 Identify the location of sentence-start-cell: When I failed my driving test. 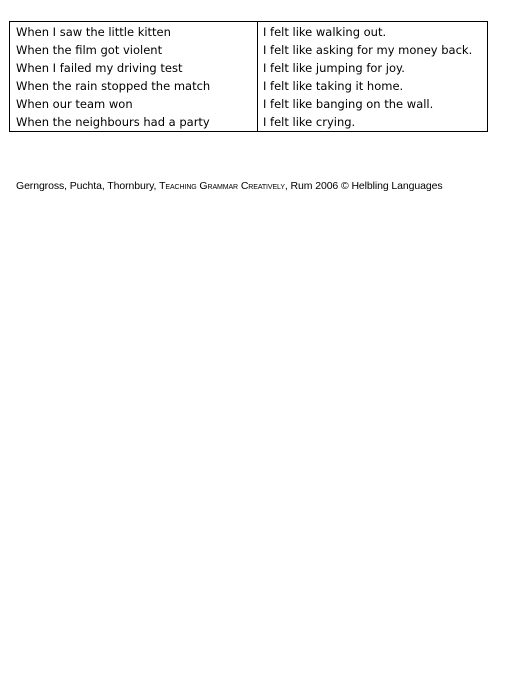
(133, 68).